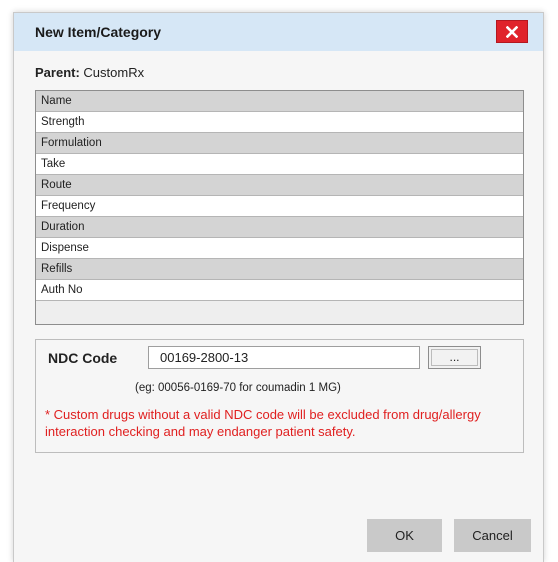 The width and height of the screenshot is (558, 562). What do you see at coordinates (278, 32) in the screenshot?
I see `dialog-titlebar: New Item/Category` at bounding box center [278, 32].